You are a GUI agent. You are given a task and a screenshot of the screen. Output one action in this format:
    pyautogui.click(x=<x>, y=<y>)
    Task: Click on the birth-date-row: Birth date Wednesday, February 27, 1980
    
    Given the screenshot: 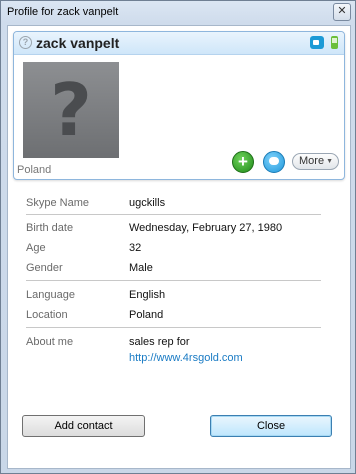 What is the action you would take?
    pyautogui.click(x=176, y=230)
    